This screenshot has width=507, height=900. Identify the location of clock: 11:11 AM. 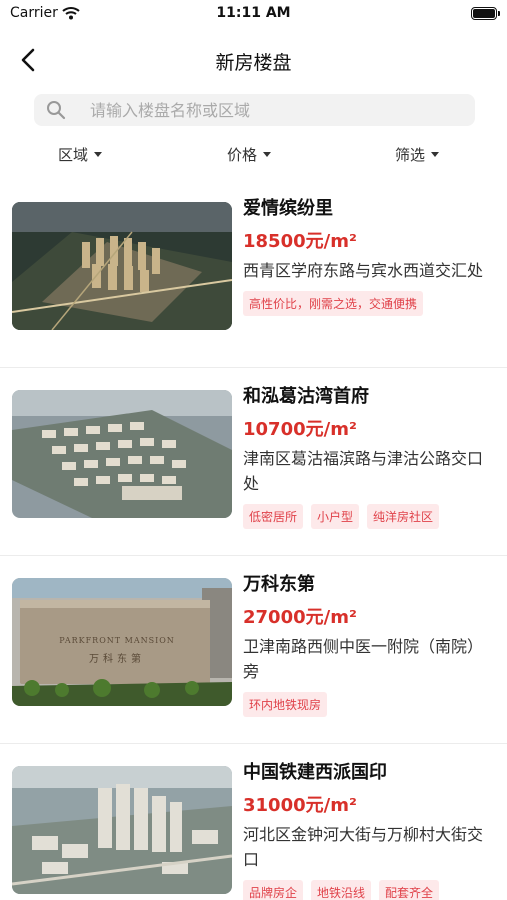
(253, 13).